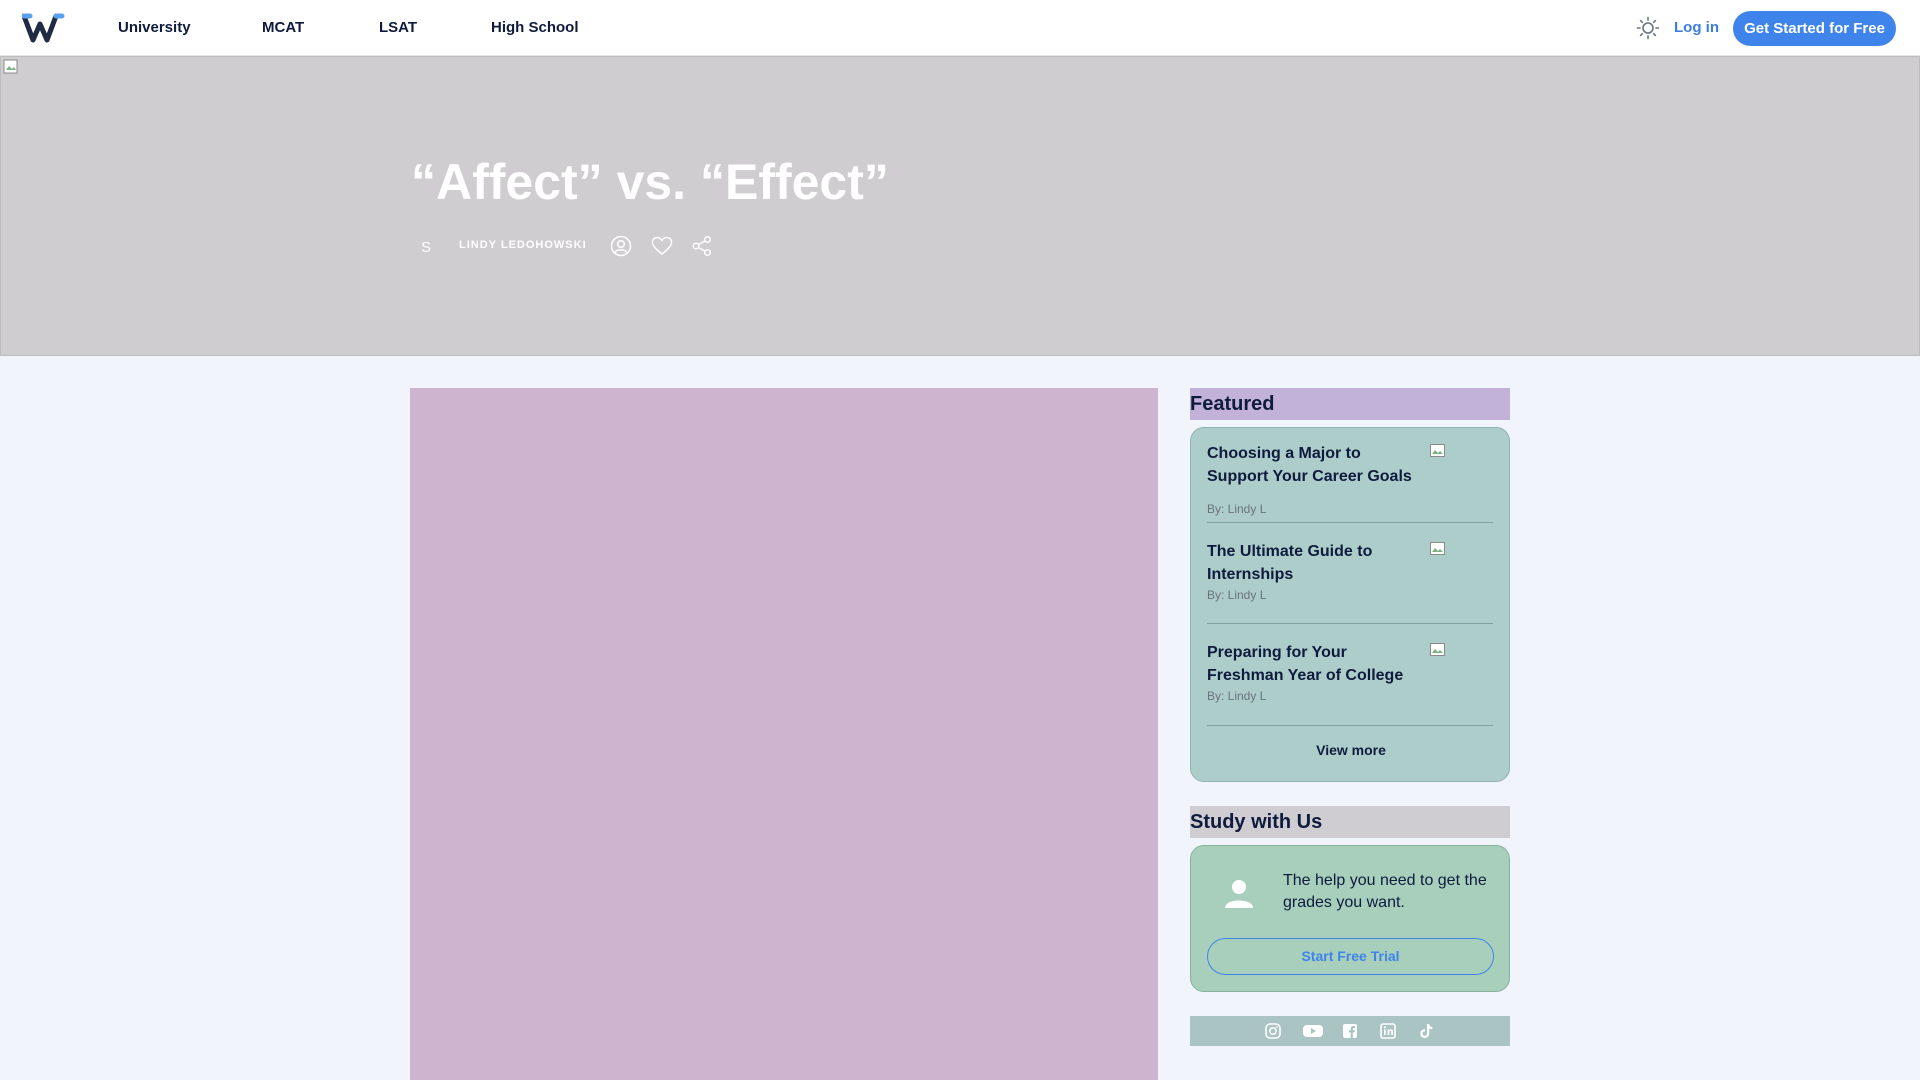  I want to click on page-title: “Affect” vs. “Effect”, so click(650, 182).